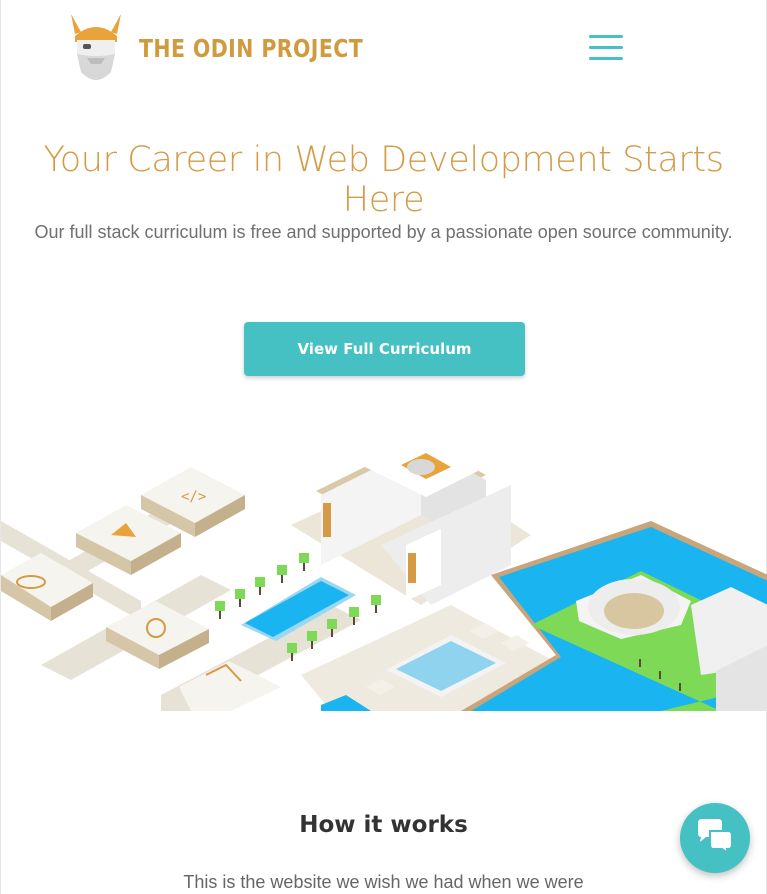 The image size is (767, 894). I want to click on chat-button, so click(715, 838).